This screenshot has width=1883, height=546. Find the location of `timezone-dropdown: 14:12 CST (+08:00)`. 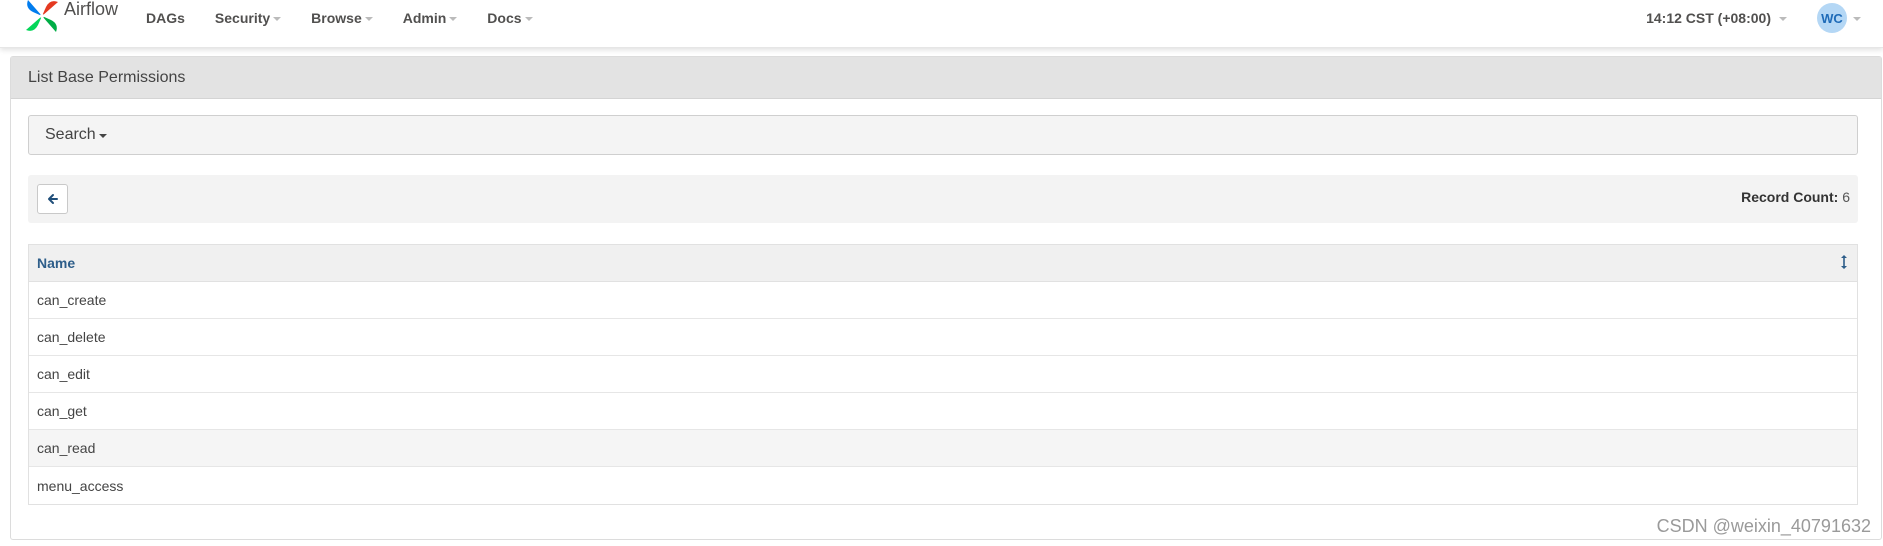

timezone-dropdown: 14:12 CST (+08:00) is located at coordinates (1716, 18).